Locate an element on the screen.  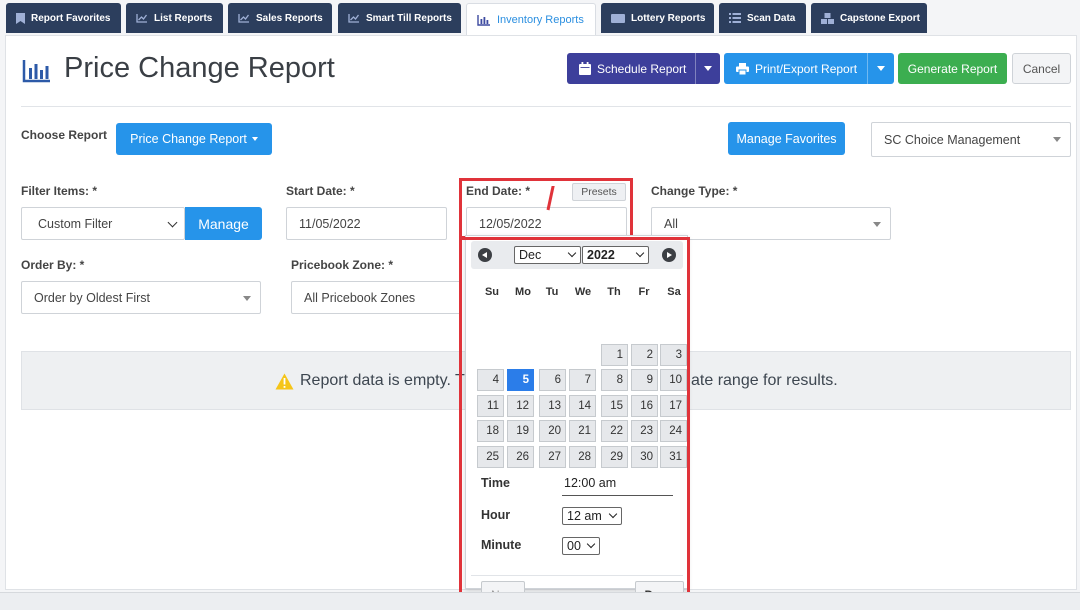
header-divider is located at coordinates (546, 106).